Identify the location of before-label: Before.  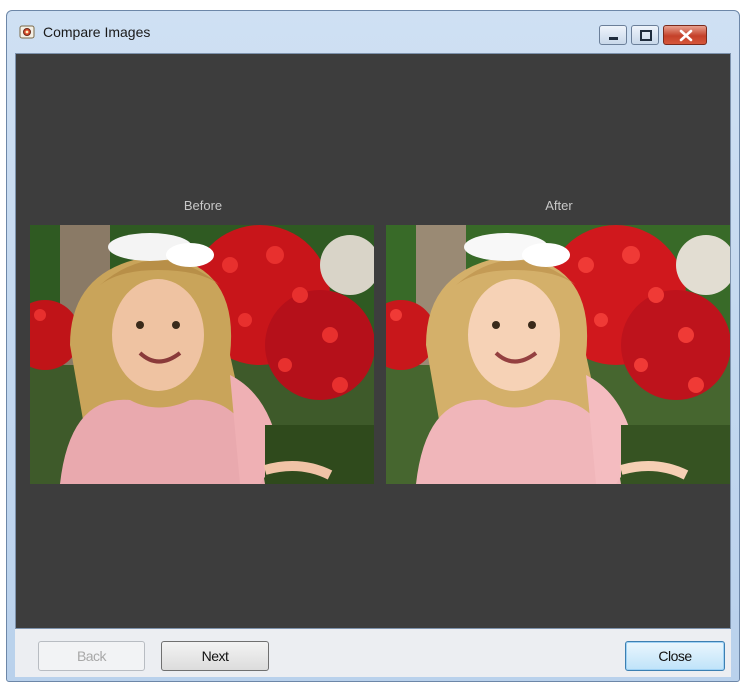
(203, 205).